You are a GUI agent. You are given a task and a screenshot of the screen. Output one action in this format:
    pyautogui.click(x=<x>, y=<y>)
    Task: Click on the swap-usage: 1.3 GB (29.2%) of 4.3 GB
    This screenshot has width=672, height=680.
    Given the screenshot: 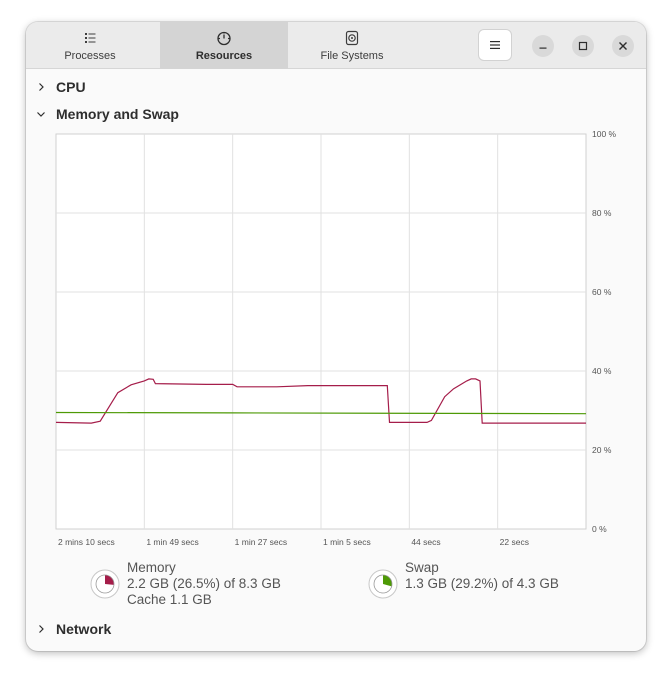 What is the action you would take?
    pyautogui.click(x=482, y=583)
    